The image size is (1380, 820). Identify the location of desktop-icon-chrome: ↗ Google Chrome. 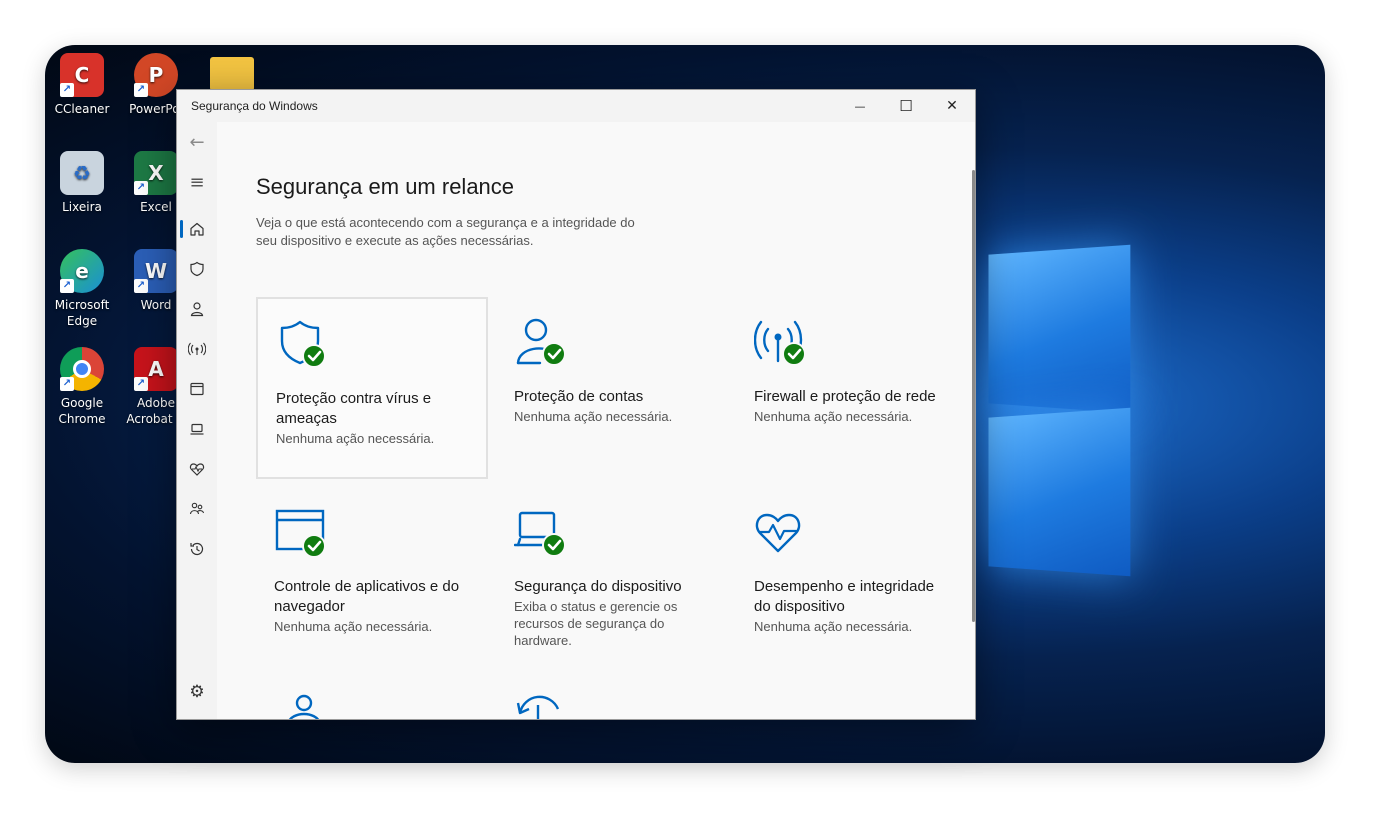
(82, 387).